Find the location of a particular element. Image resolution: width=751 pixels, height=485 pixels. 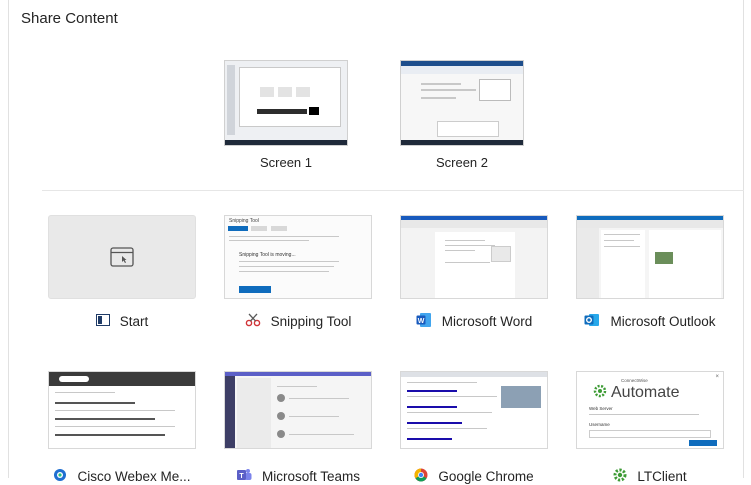

dialog-title: Share Content is located at coordinates (69, 18).